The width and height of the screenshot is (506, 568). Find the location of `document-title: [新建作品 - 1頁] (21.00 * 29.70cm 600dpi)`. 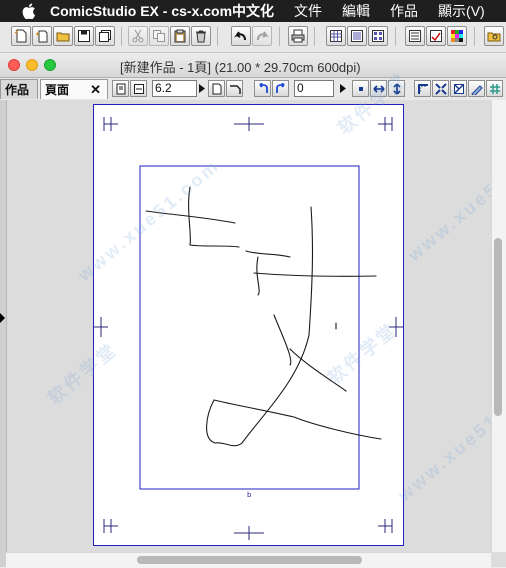

document-title: [新建作品 - 1頁] (21.00 * 29.70cm 600dpi) is located at coordinates (240, 67).